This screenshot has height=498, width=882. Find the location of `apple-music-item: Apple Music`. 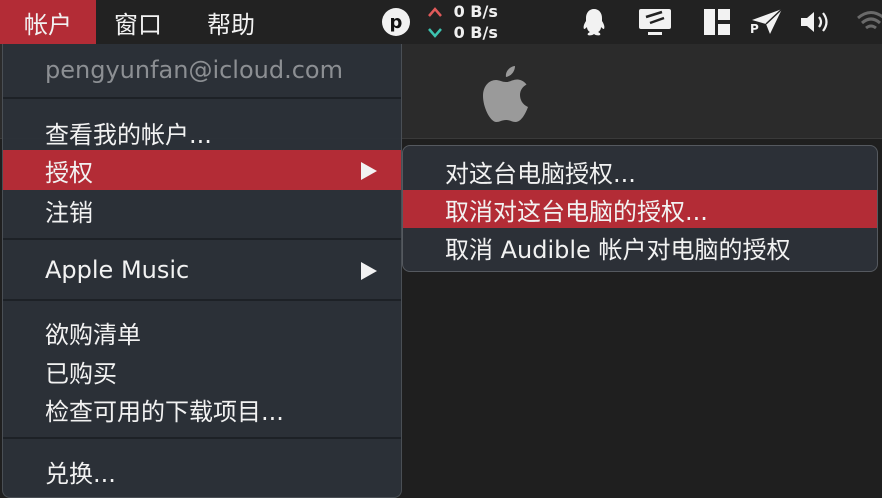

apple-music-item: Apple Music is located at coordinates (202, 270).